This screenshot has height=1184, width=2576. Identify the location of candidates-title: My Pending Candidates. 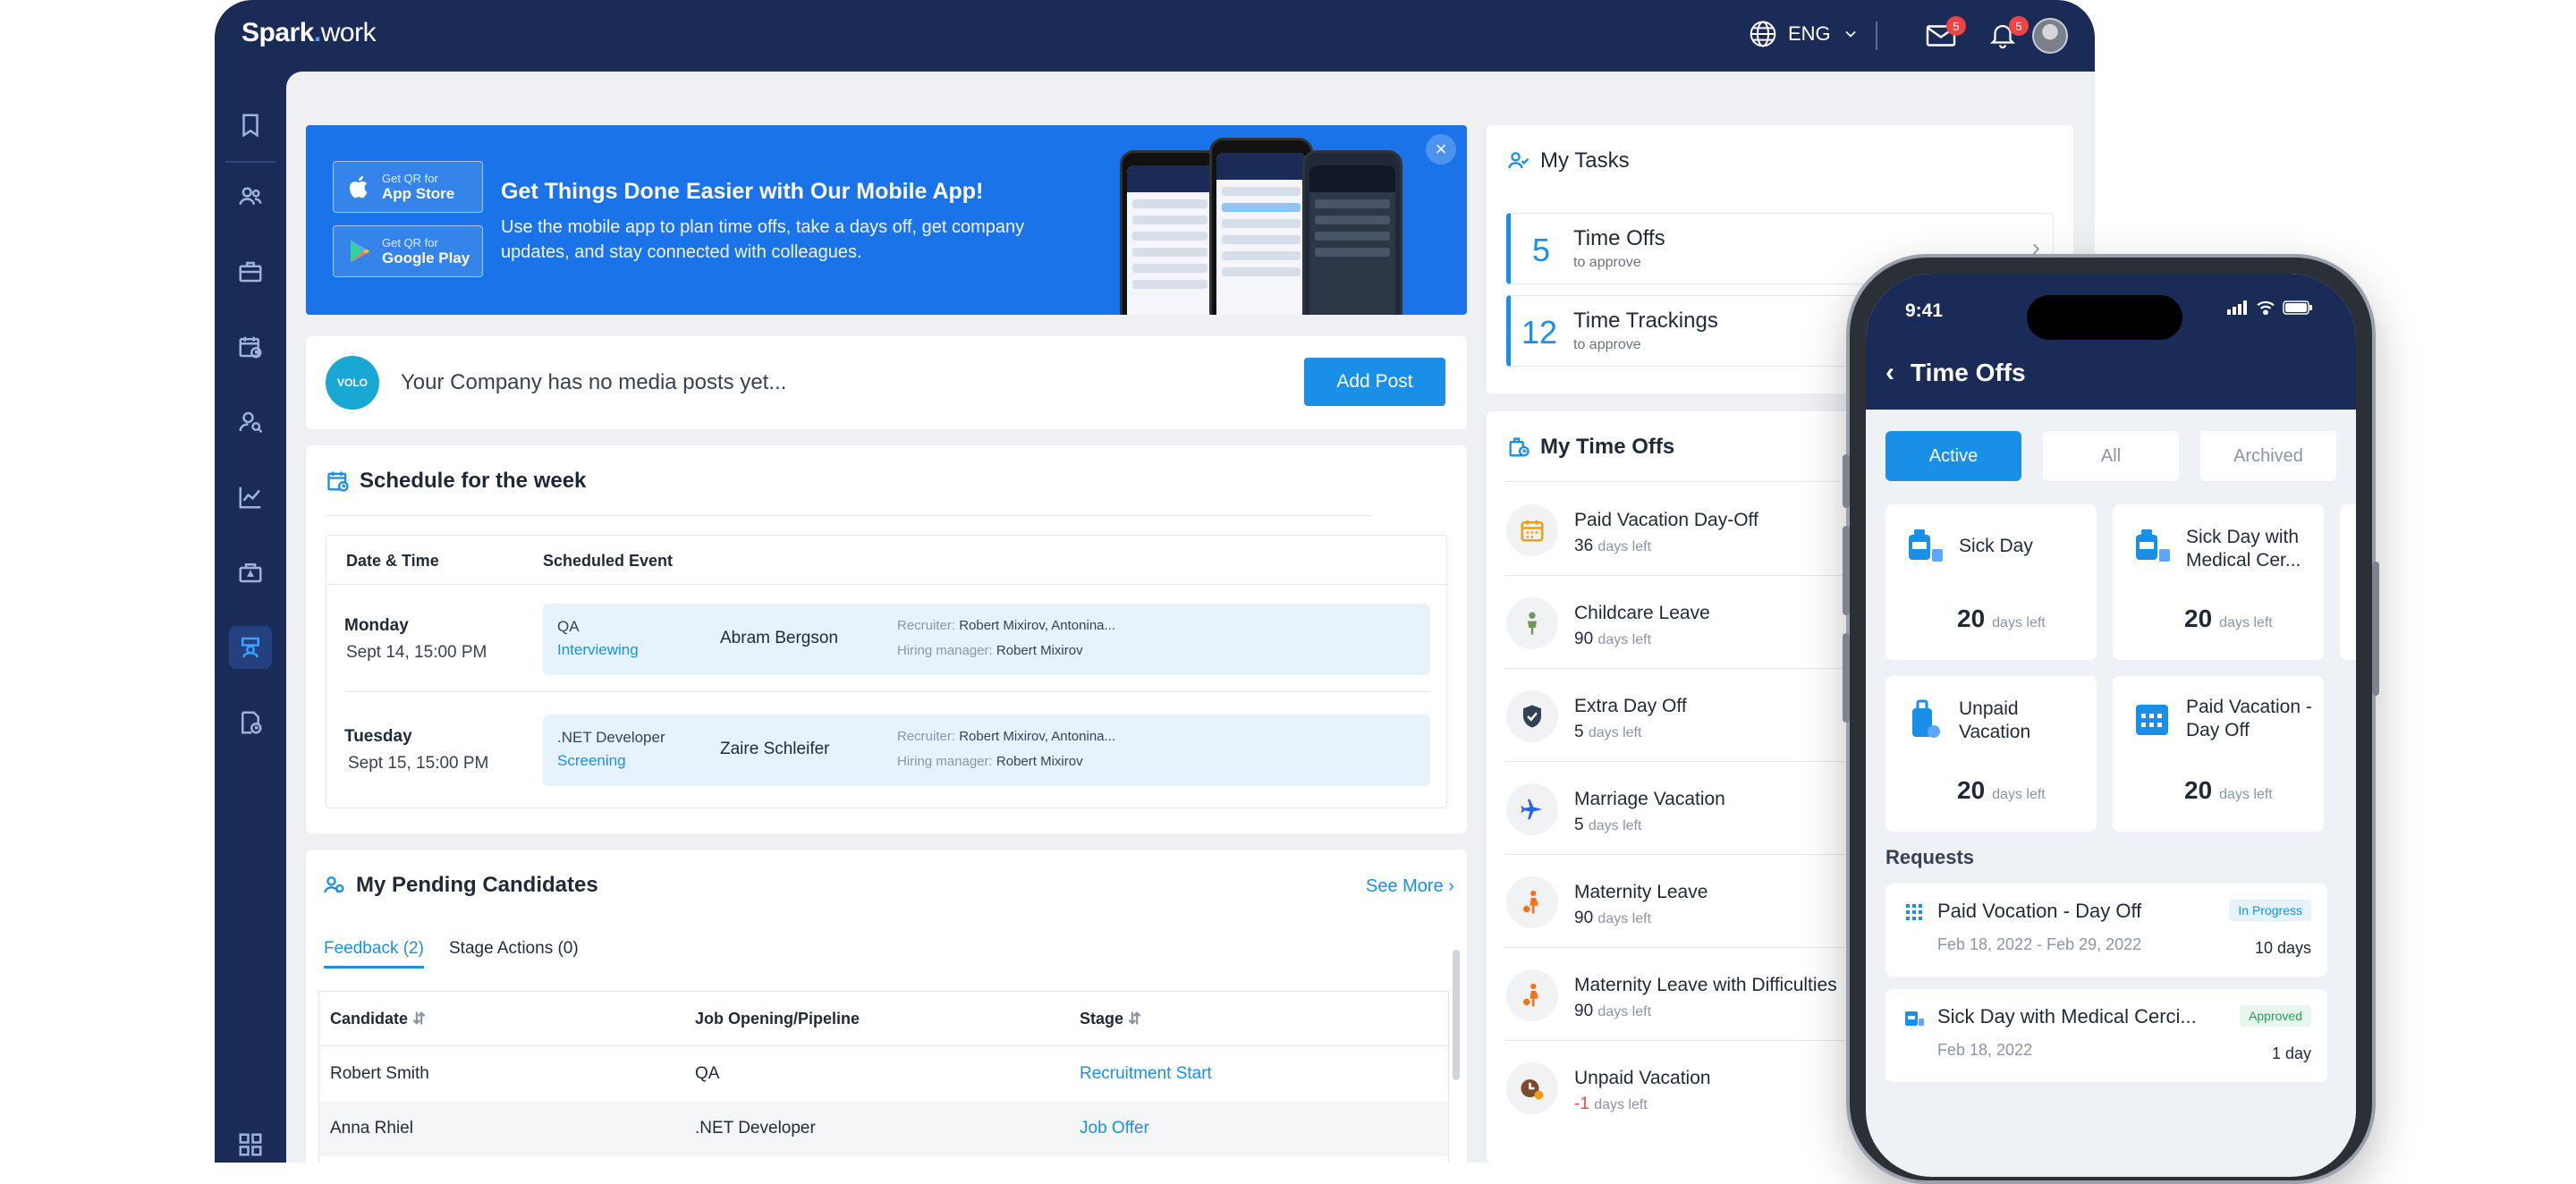
(460, 885).